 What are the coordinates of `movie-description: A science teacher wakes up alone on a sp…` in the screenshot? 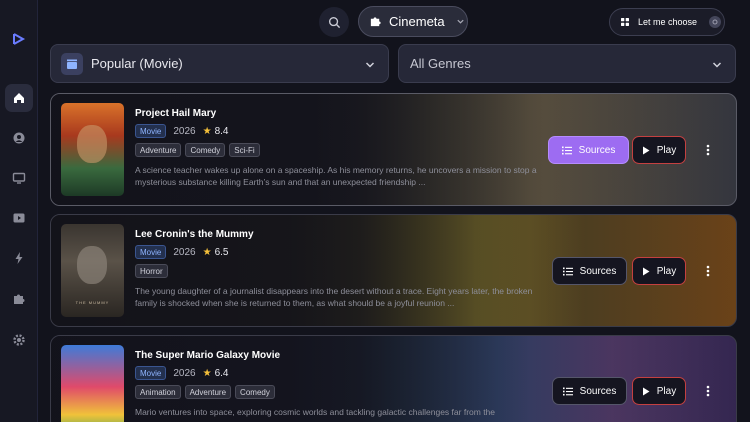 It's located at (336, 176).